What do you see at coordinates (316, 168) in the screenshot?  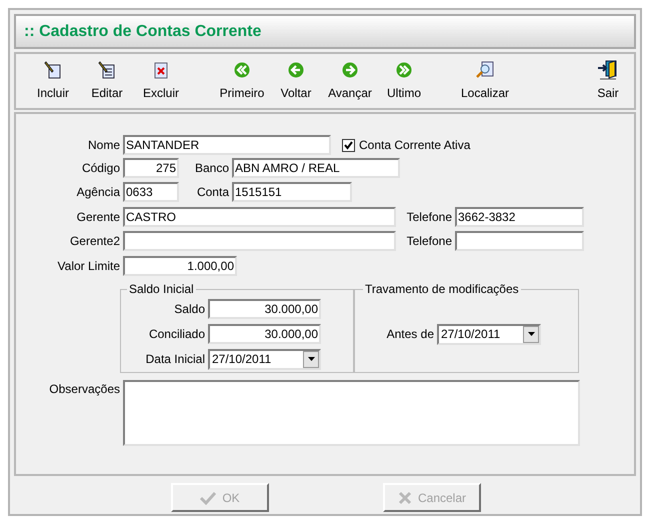 I see `text-field: ABN AMRO / REAL` at bounding box center [316, 168].